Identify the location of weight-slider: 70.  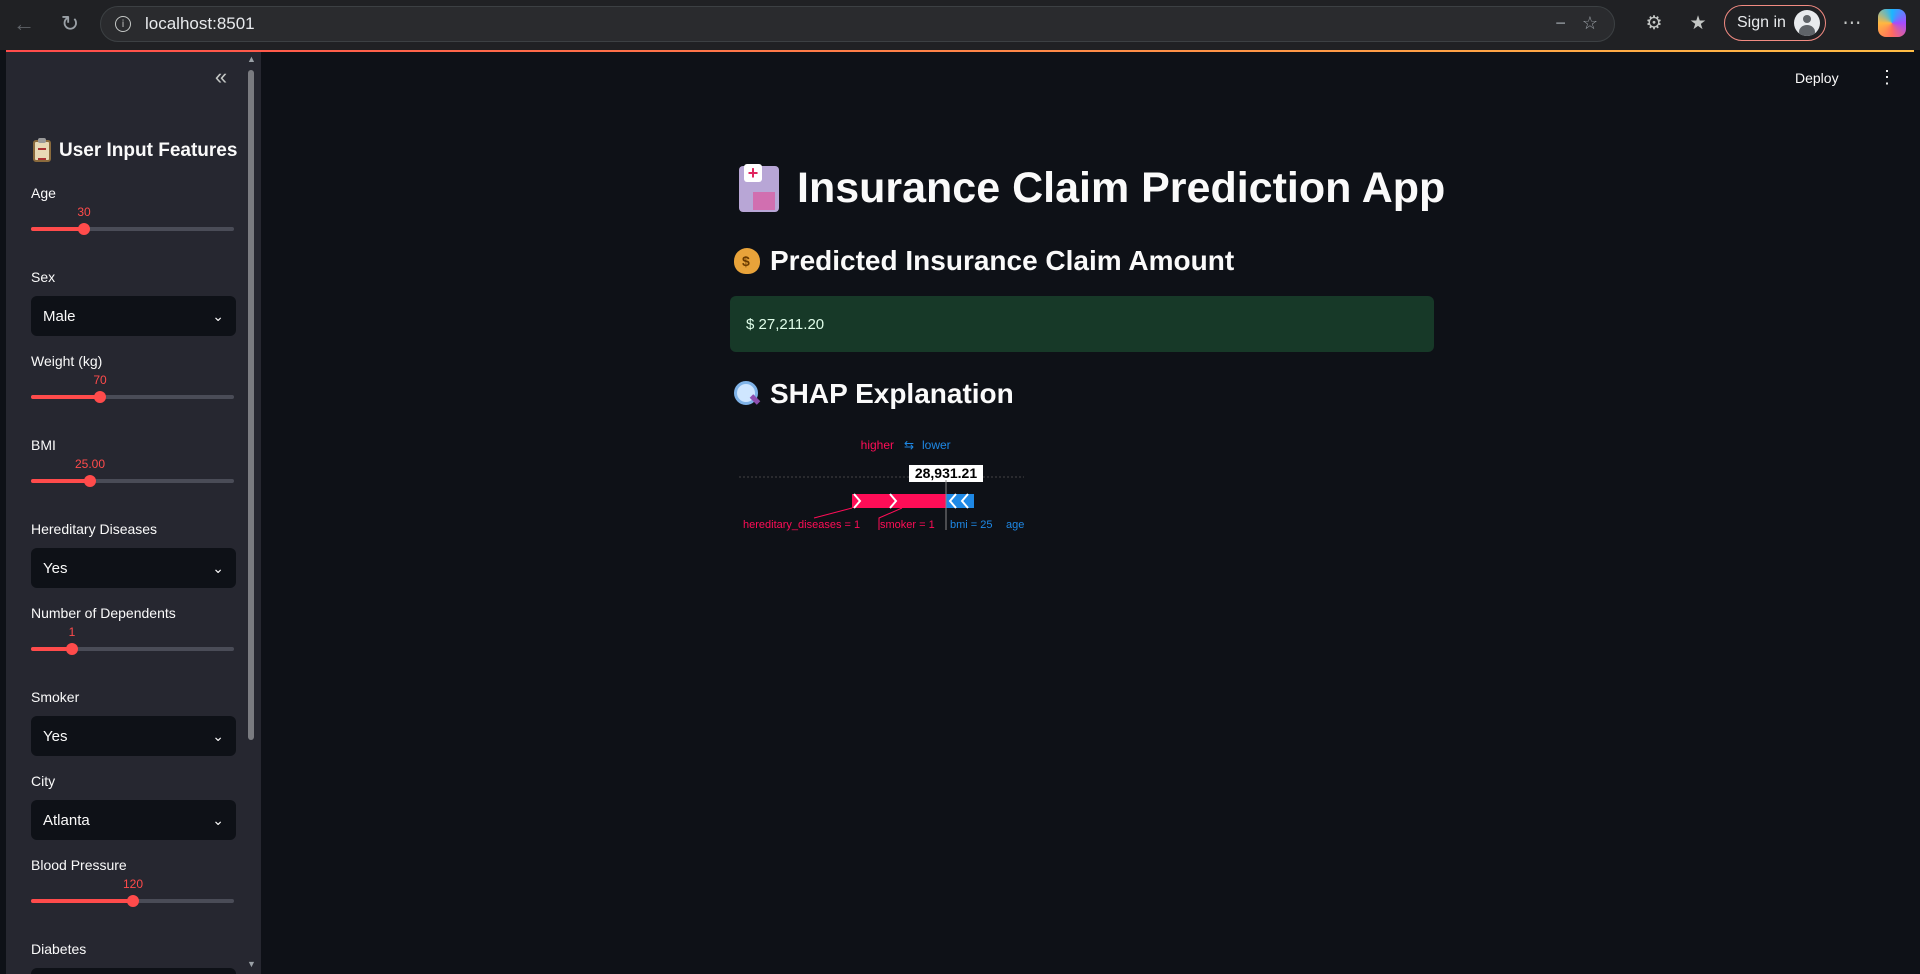
(133, 389).